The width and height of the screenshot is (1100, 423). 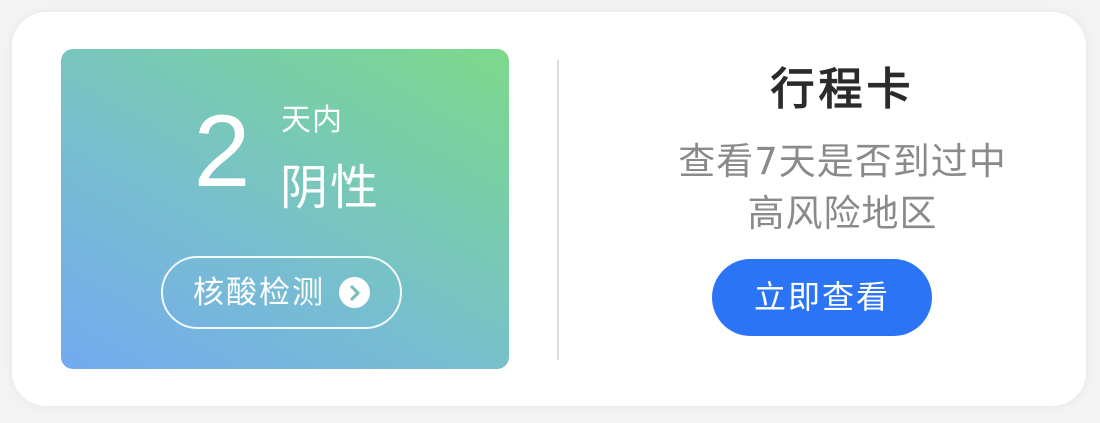 What do you see at coordinates (330, 188) in the screenshot?
I see `test-result: 阴性` at bounding box center [330, 188].